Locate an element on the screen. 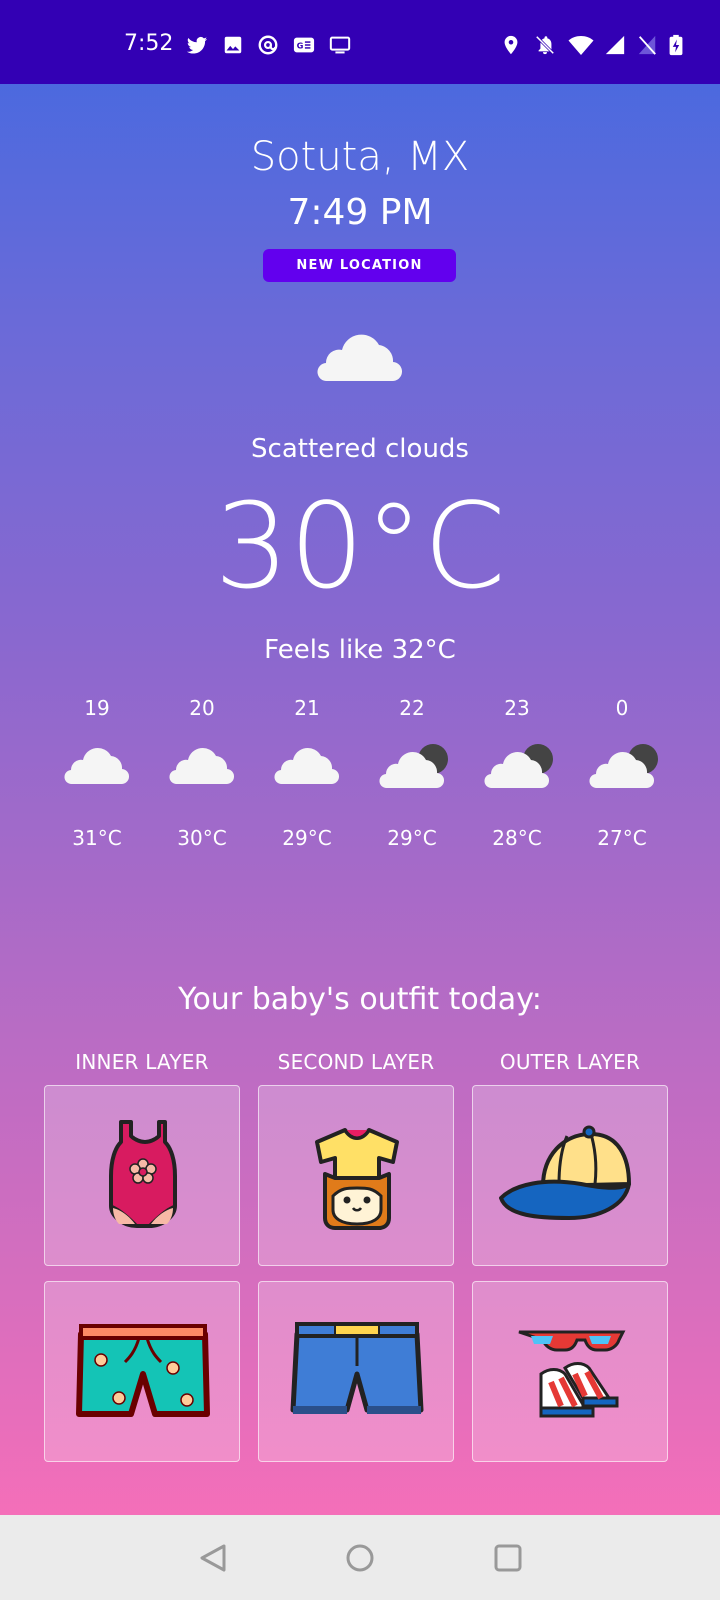  inner-layer-label: INNER LAYER is located at coordinates (142, 1062).